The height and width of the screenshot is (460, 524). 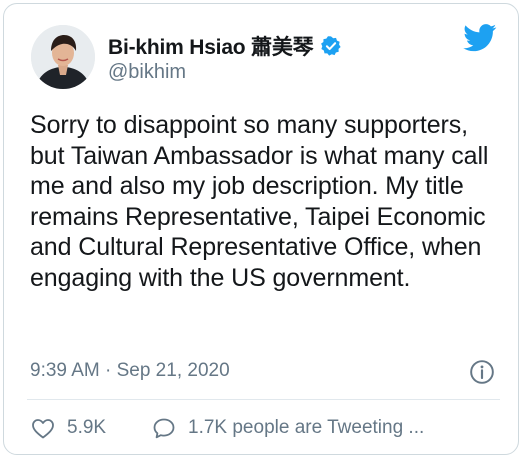 What do you see at coordinates (43, 429) in the screenshot?
I see `heart-icon` at bounding box center [43, 429].